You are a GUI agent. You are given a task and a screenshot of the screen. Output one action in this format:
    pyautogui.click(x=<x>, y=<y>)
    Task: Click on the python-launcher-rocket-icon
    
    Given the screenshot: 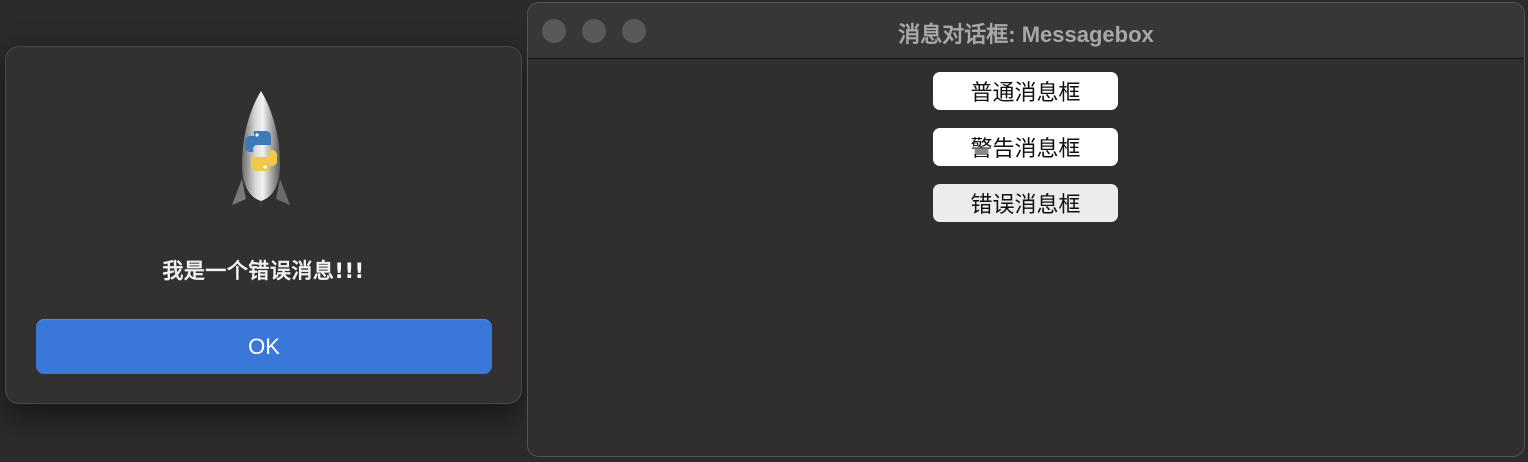 What is the action you would take?
    pyautogui.click(x=261, y=152)
    